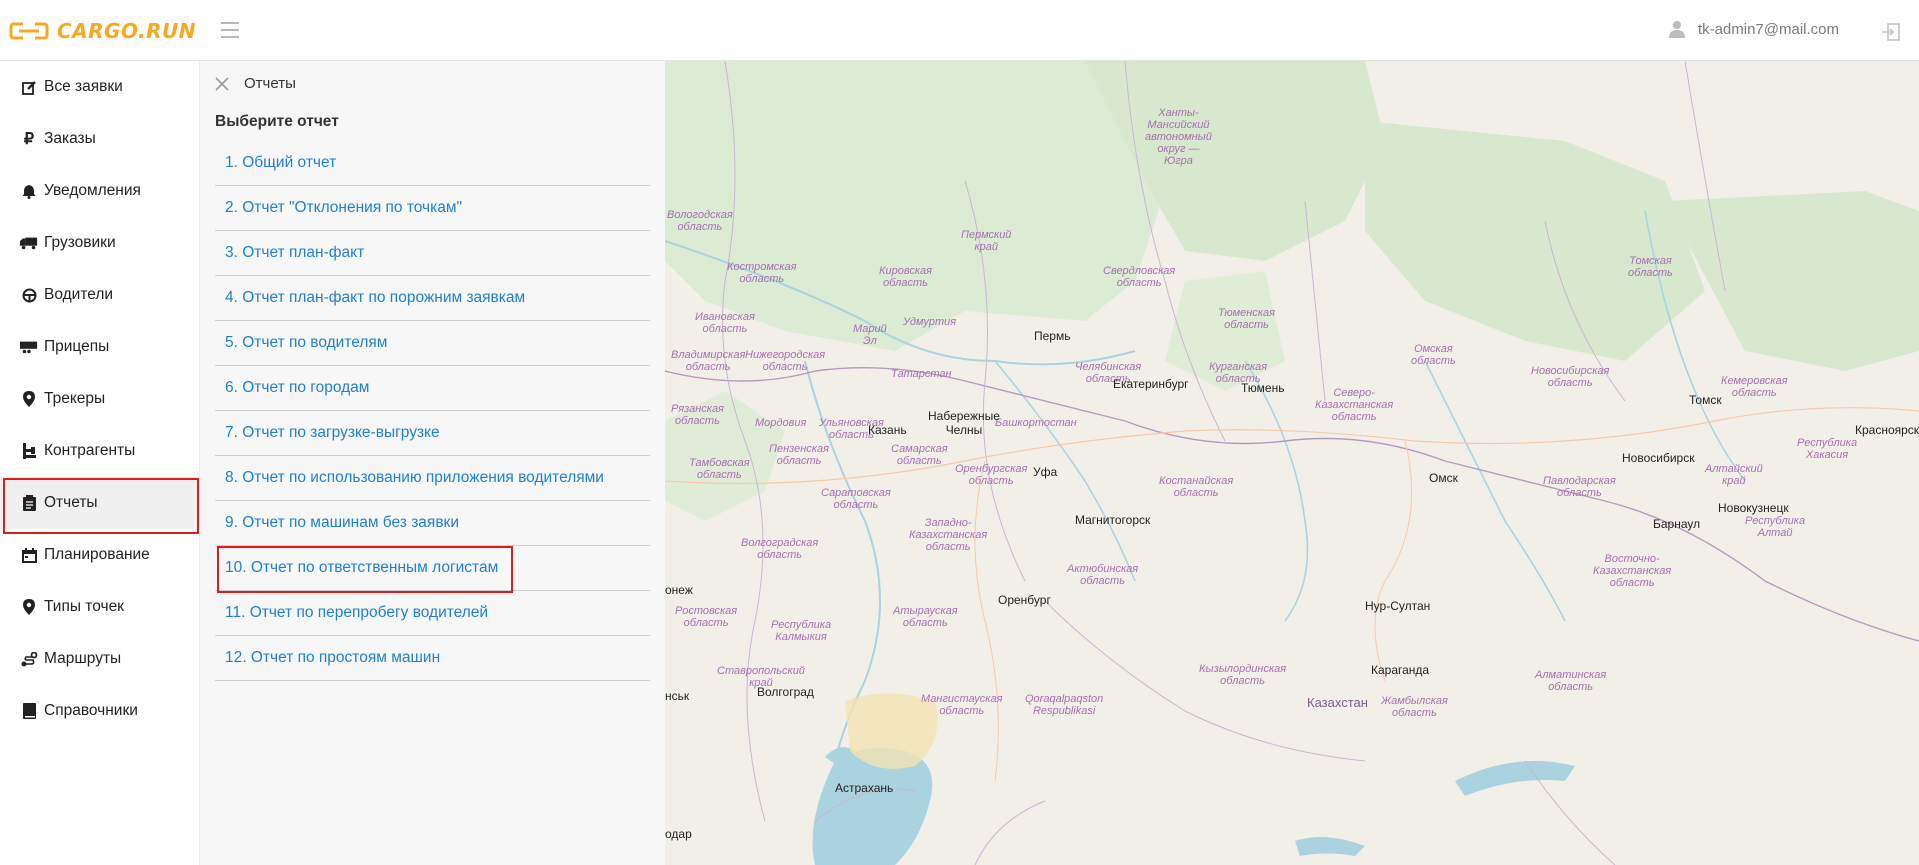 Image resolution: width=1919 pixels, height=865 pixels. I want to click on city-label: Тюмень, so click(1263, 388).